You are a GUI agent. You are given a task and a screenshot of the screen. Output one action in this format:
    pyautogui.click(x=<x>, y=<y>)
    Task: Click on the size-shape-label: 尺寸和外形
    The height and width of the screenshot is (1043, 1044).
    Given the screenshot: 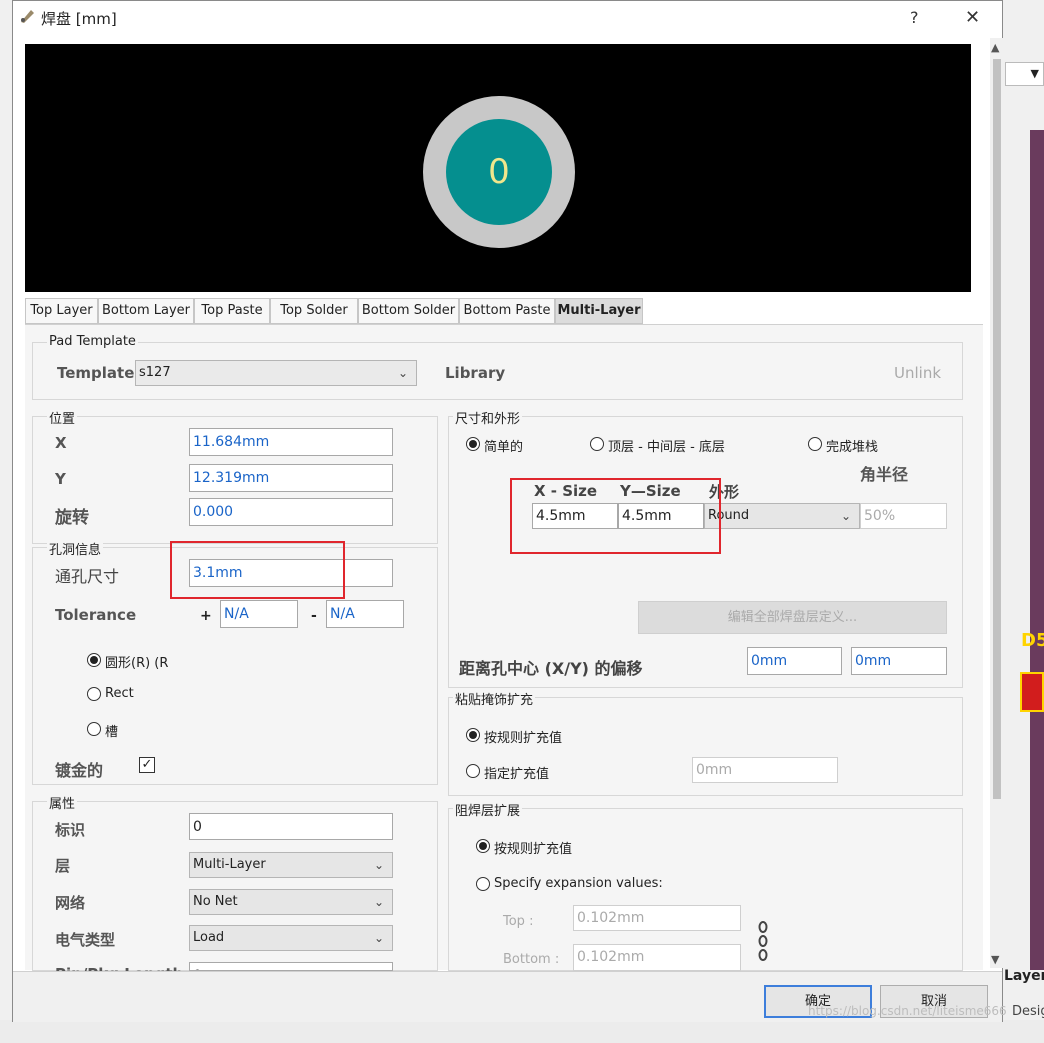 What is the action you would take?
    pyautogui.click(x=488, y=417)
    